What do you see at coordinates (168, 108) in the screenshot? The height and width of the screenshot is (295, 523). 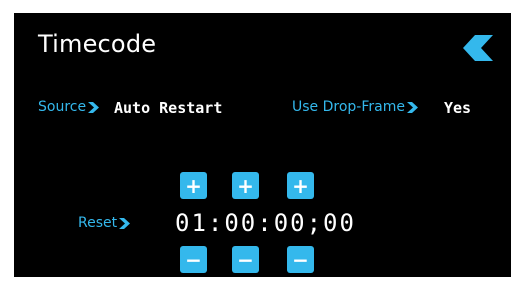 I see `source-value: Auto Restart` at bounding box center [168, 108].